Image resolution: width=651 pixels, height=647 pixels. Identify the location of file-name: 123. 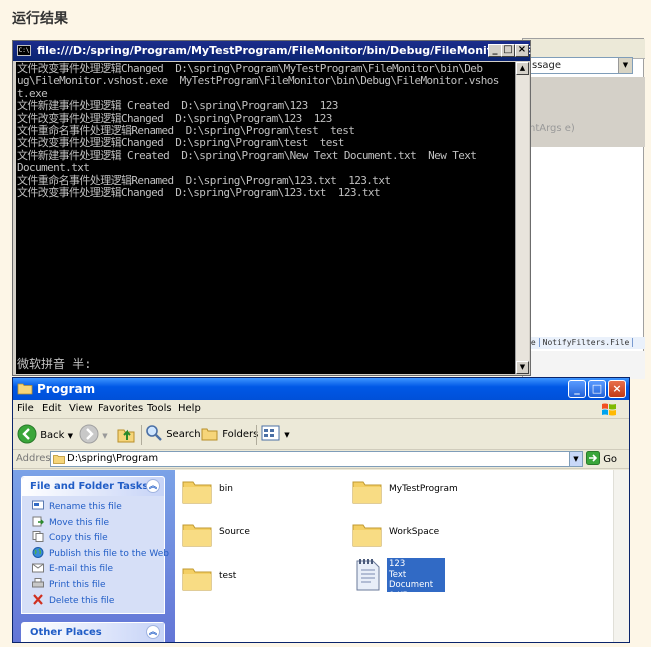
(397, 564).